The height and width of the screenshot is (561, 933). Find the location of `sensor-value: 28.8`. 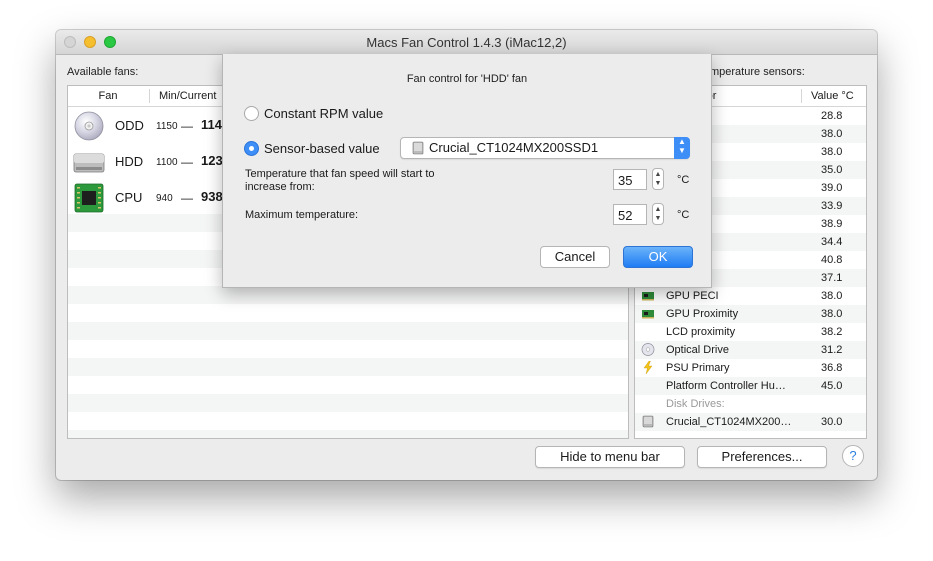

sensor-value: 28.8 is located at coordinates (832, 116).